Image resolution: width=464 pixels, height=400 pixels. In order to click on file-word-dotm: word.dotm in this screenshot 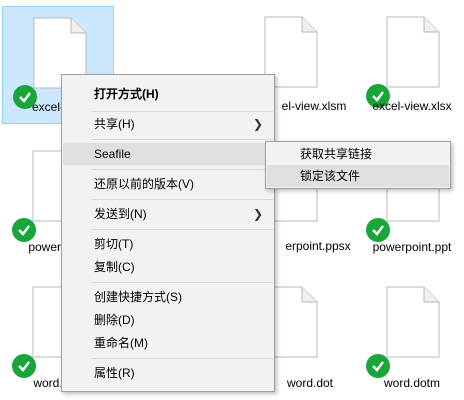, I will do `click(410, 335)`.